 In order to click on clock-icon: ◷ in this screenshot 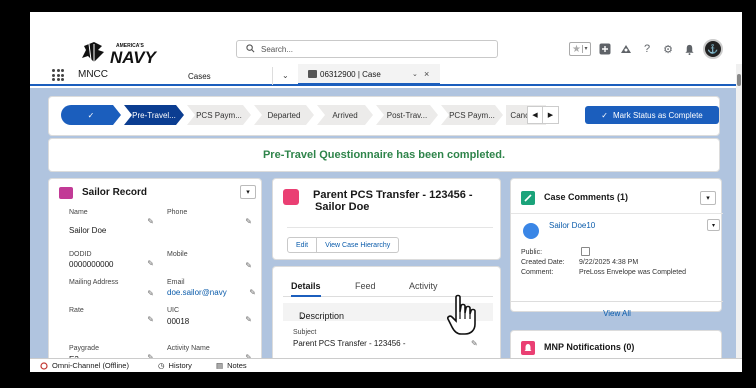, I will do `click(161, 365)`.